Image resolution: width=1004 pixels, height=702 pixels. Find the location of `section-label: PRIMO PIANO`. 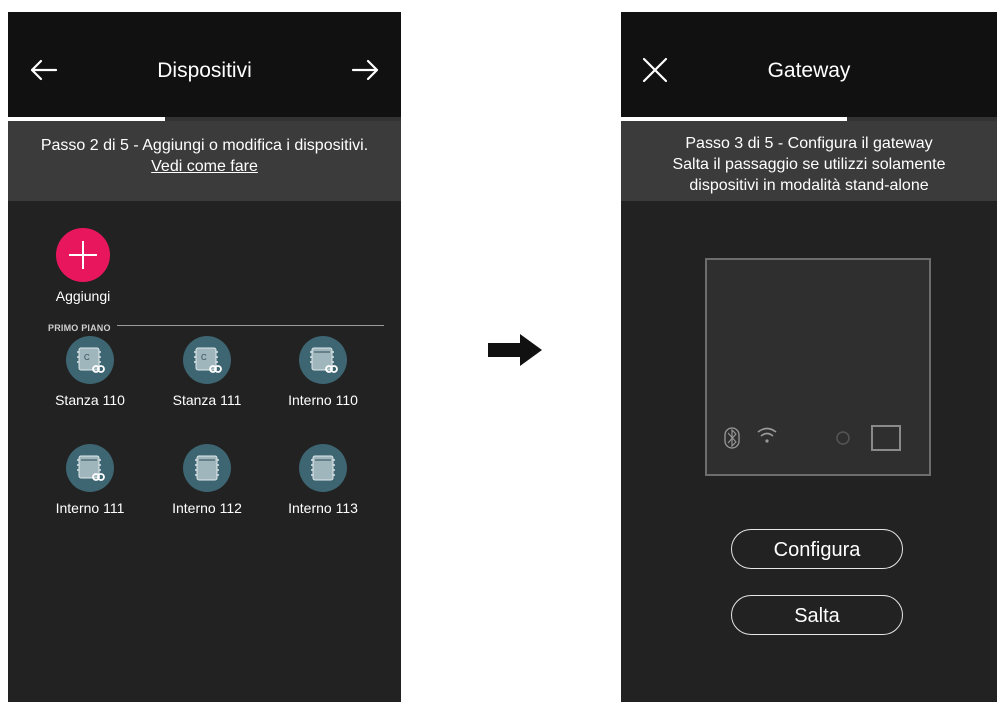

section-label: PRIMO PIANO is located at coordinates (82, 328).